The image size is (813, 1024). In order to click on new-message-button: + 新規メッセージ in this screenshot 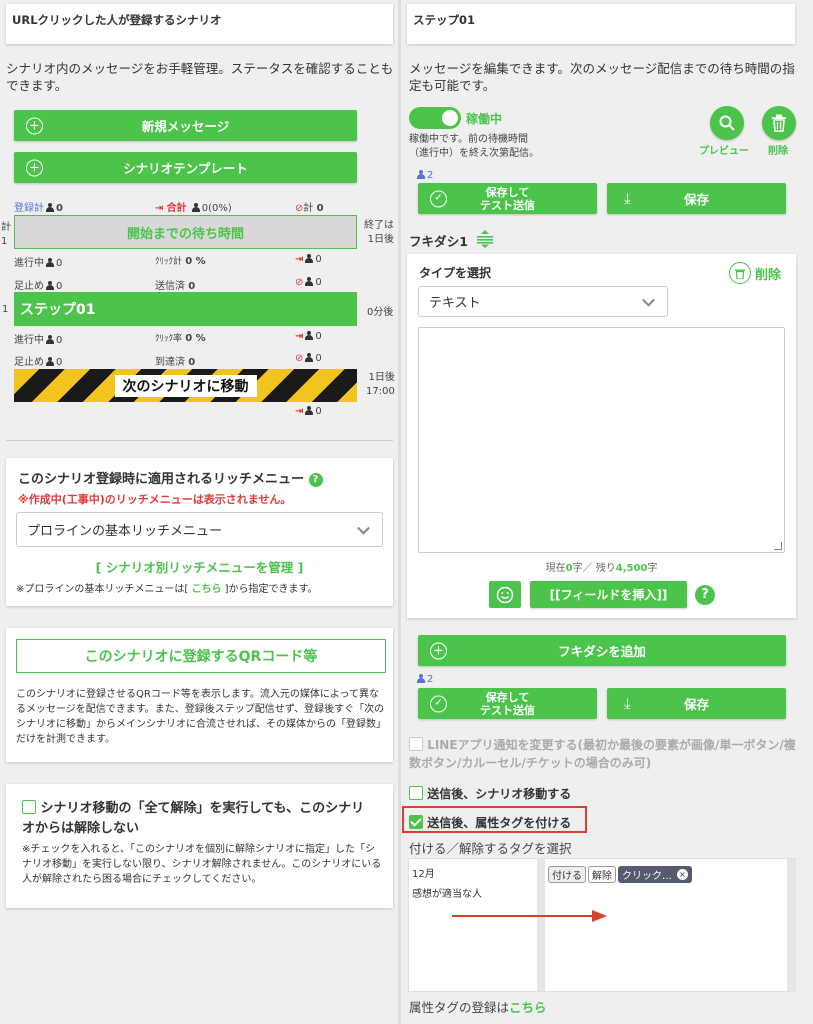, I will do `click(185, 125)`.